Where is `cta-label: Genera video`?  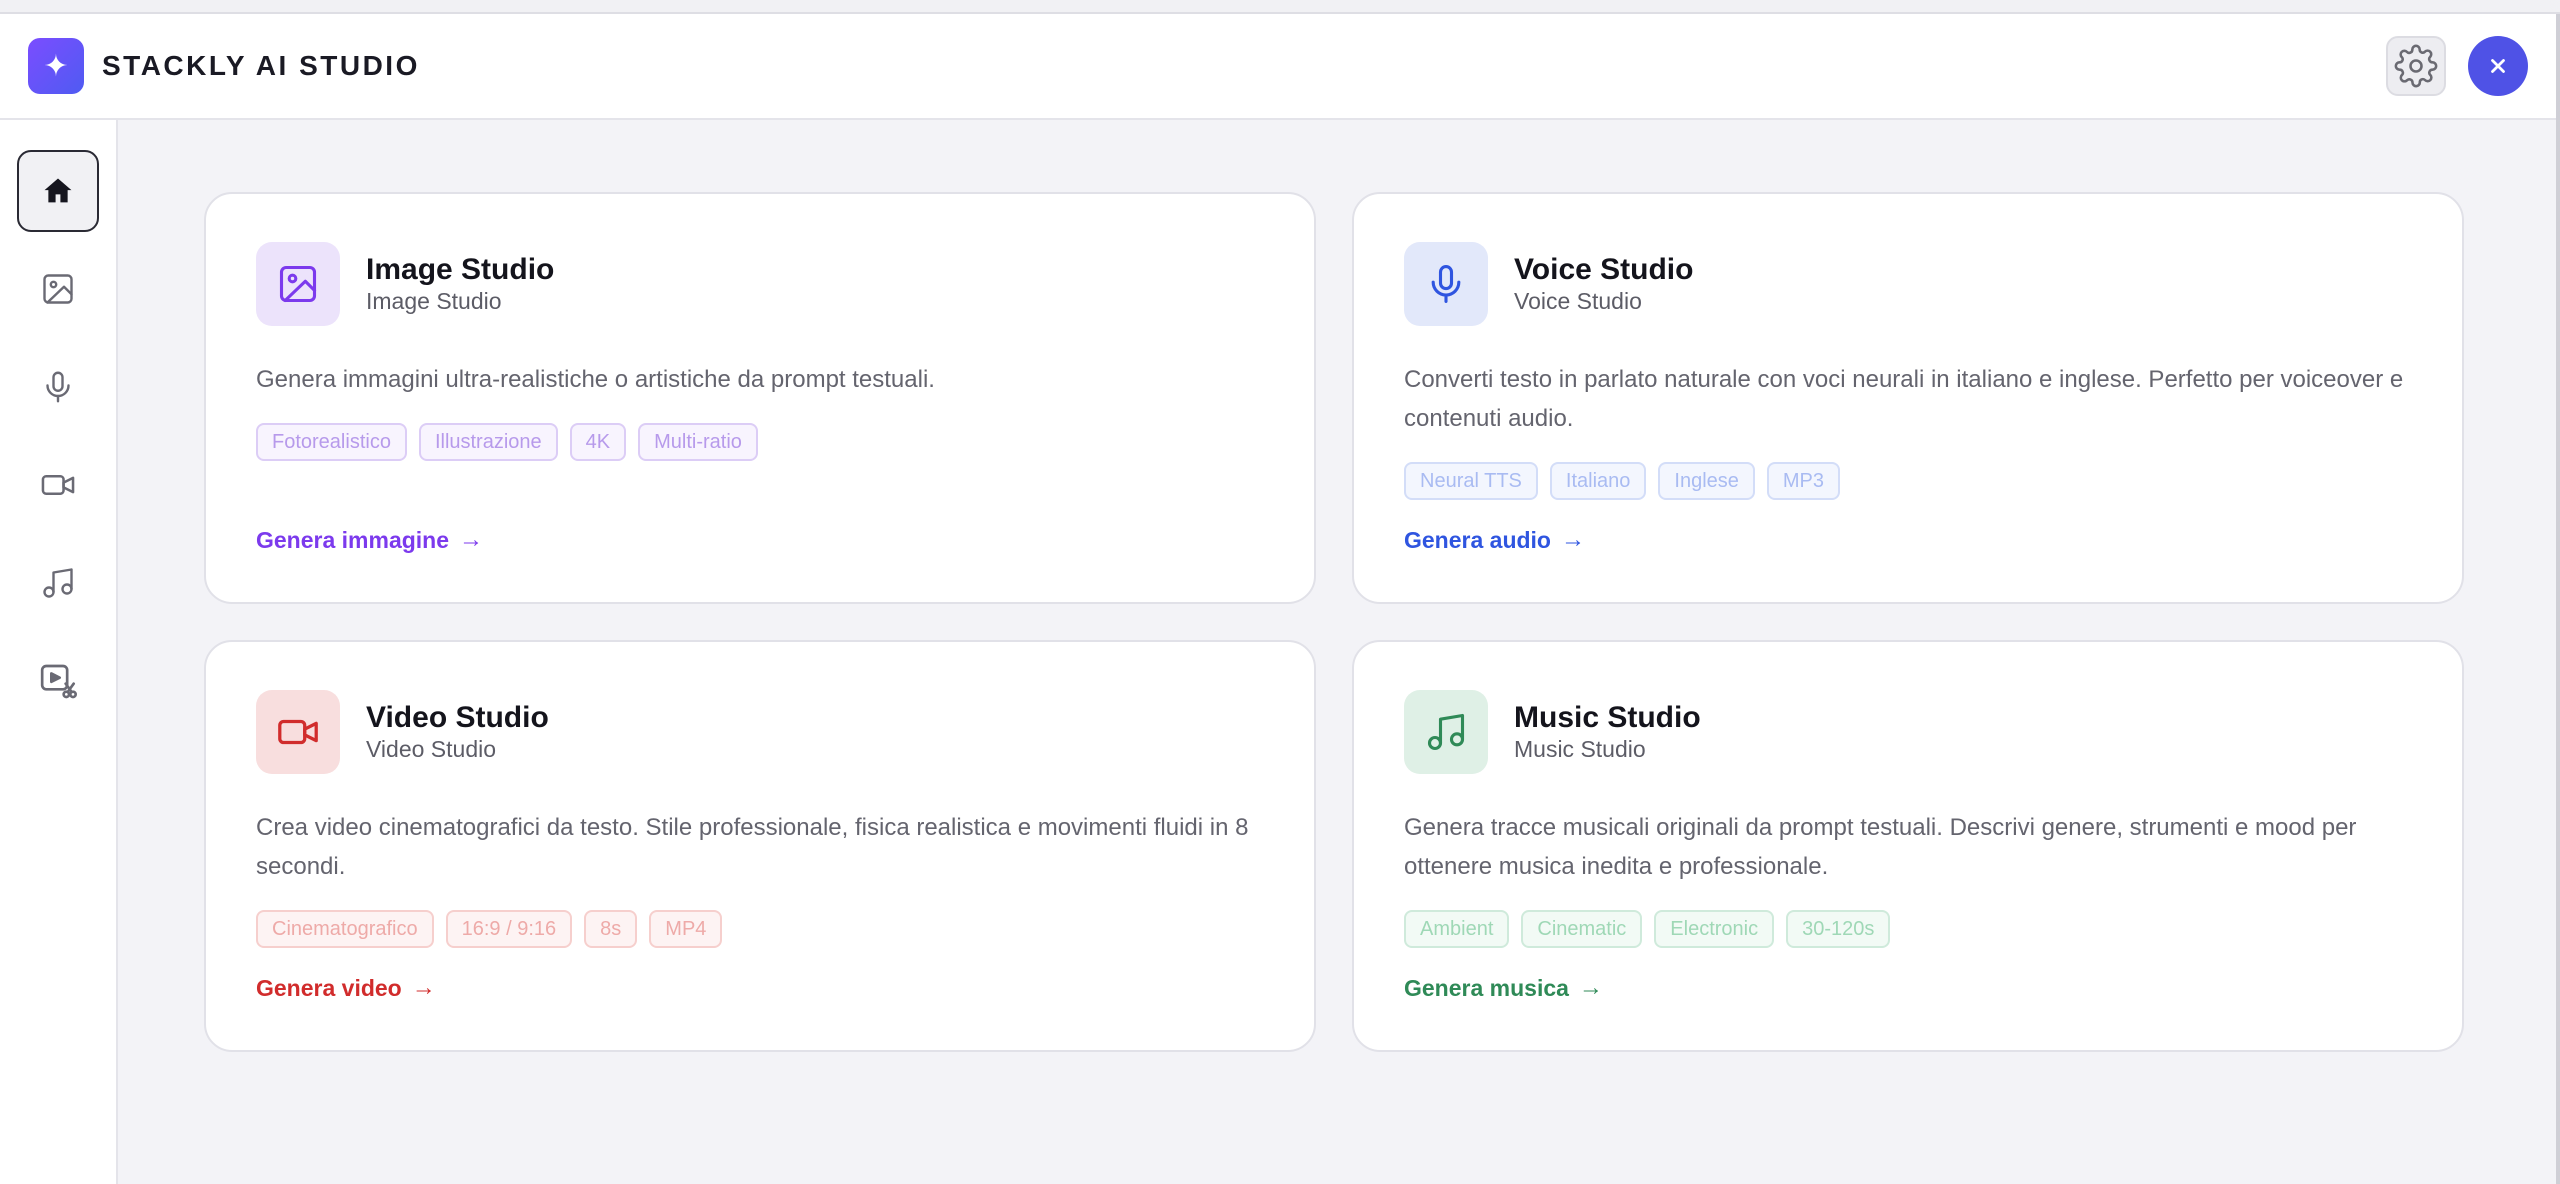 cta-label: Genera video is located at coordinates (329, 987).